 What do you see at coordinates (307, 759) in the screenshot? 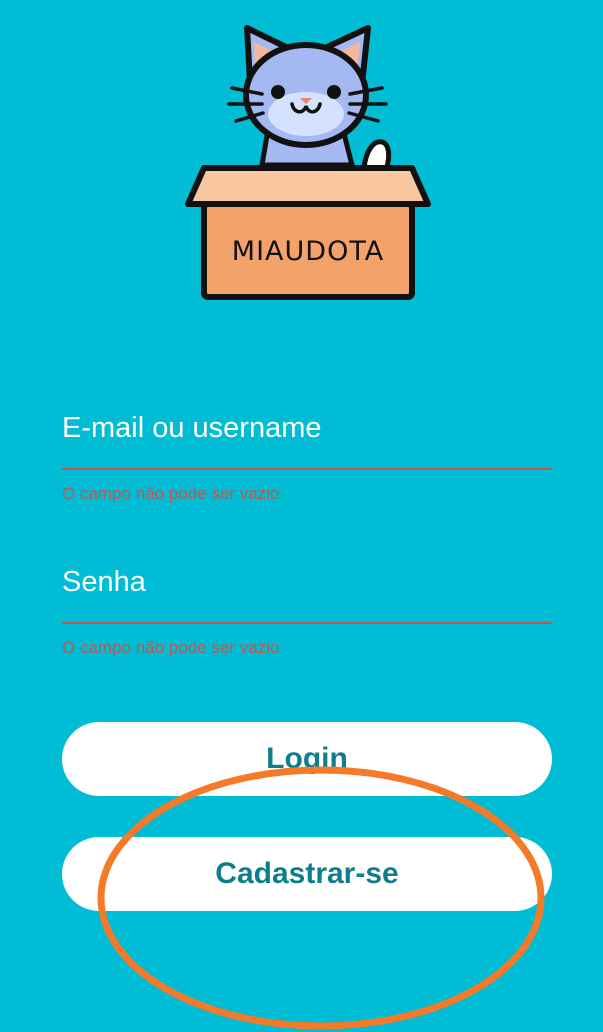
I see `login-button: Login` at bounding box center [307, 759].